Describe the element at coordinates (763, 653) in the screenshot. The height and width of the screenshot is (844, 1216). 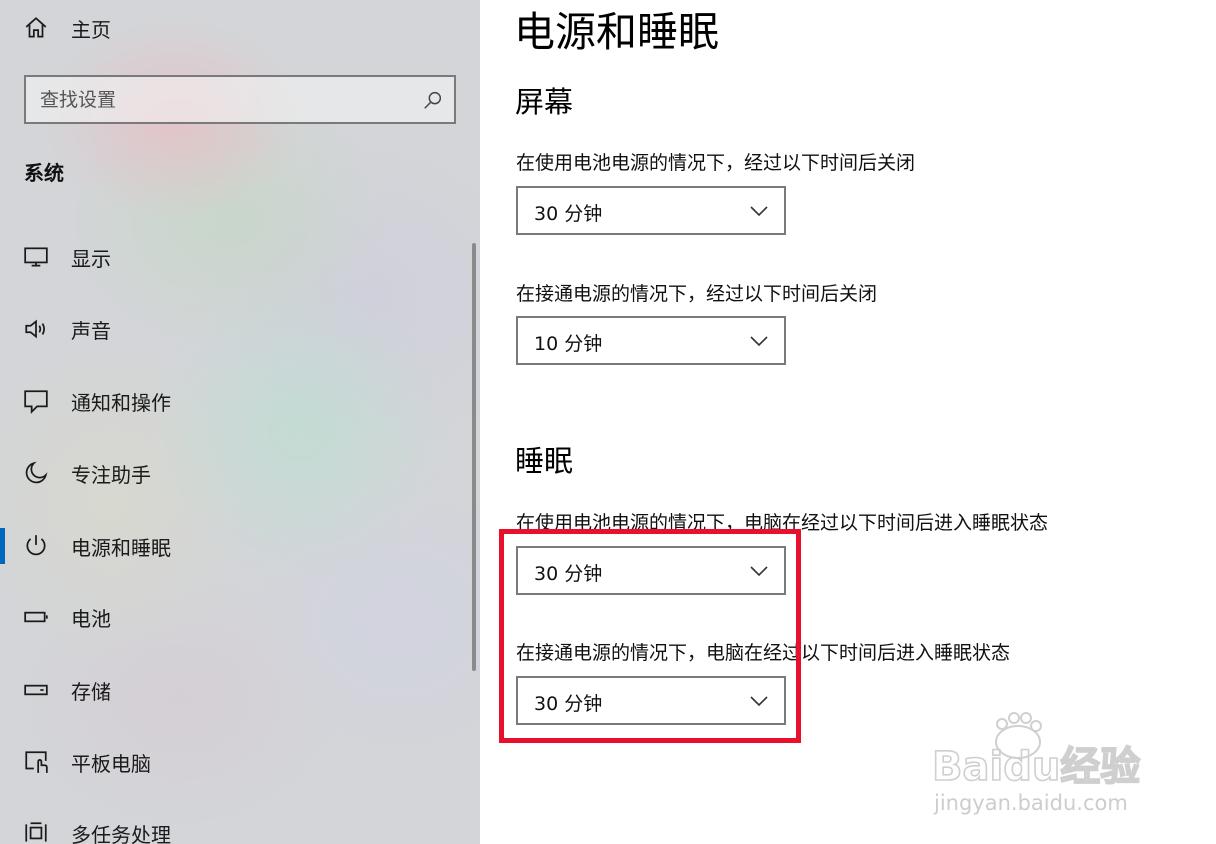
I see `sleep-plugged-label: 在接通电源的情况下，电脑在经过以下时间后进入睡眠状态` at that location.